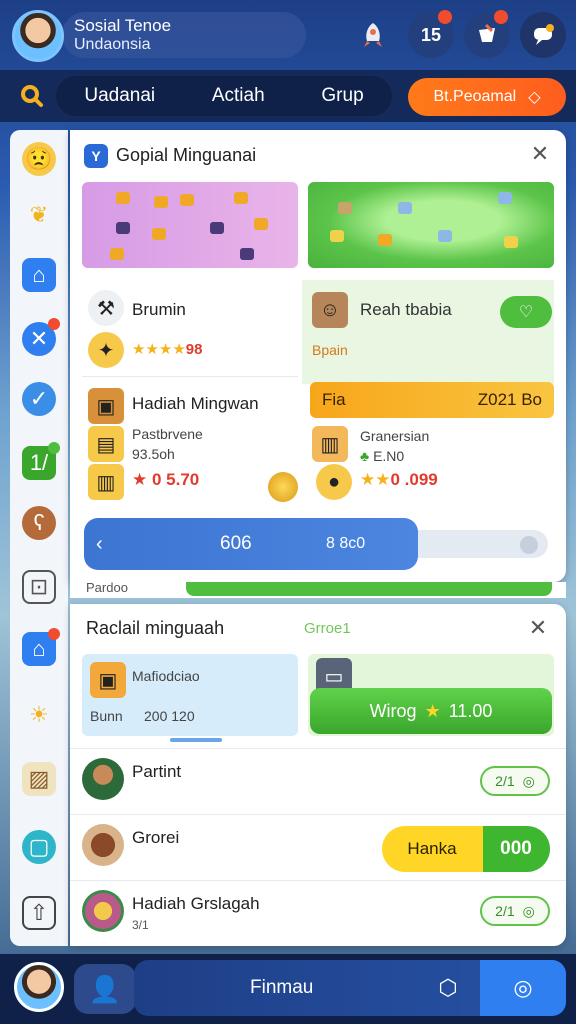 This screenshot has width=576, height=1024. Describe the element at coordinates (159, 309) in the screenshot. I see `item-brumin-label: Brumin` at that location.